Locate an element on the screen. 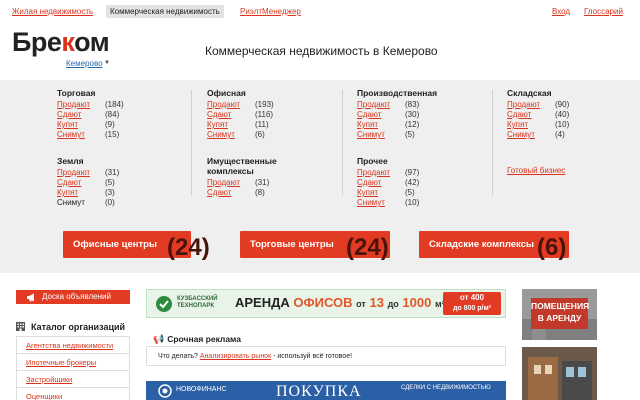 The width and height of the screenshot is (640, 400). count: (31) is located at coordinates (262, 182).